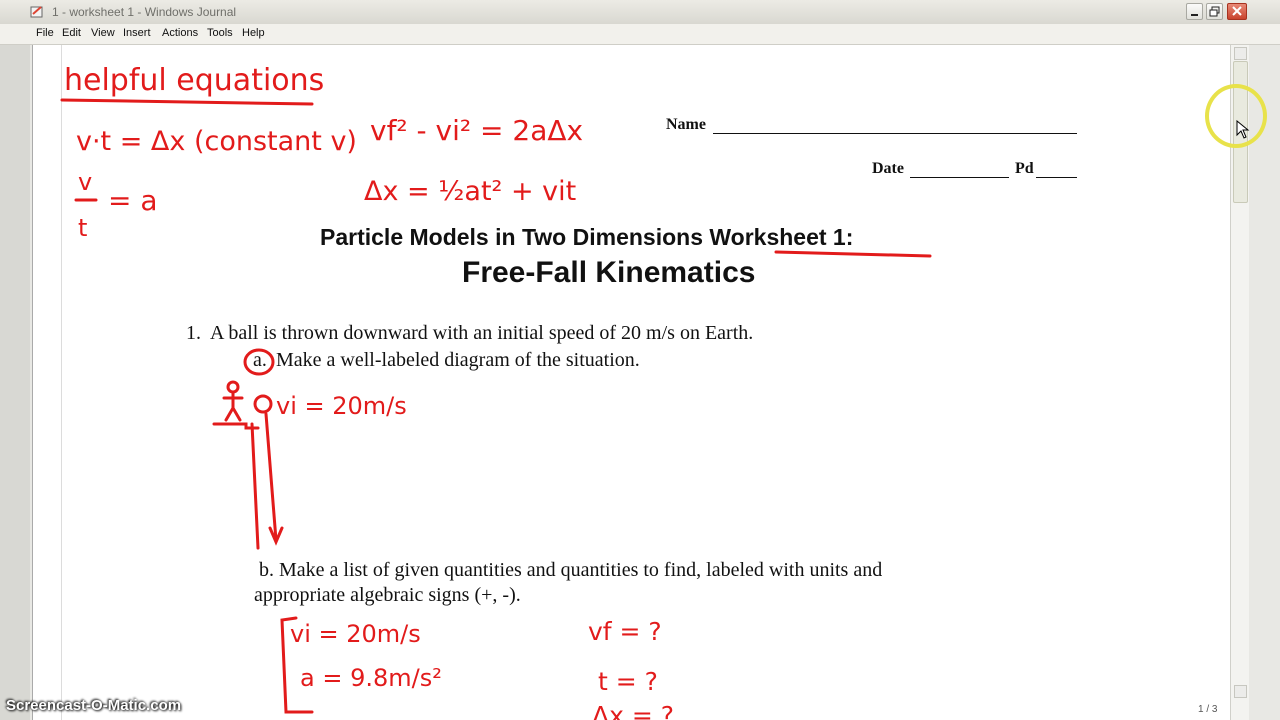  What do you see at coordinates (133, 200) in the screenshot?
I see `ink-equation-2-rhs: = a` at bounding box center [133, 200].